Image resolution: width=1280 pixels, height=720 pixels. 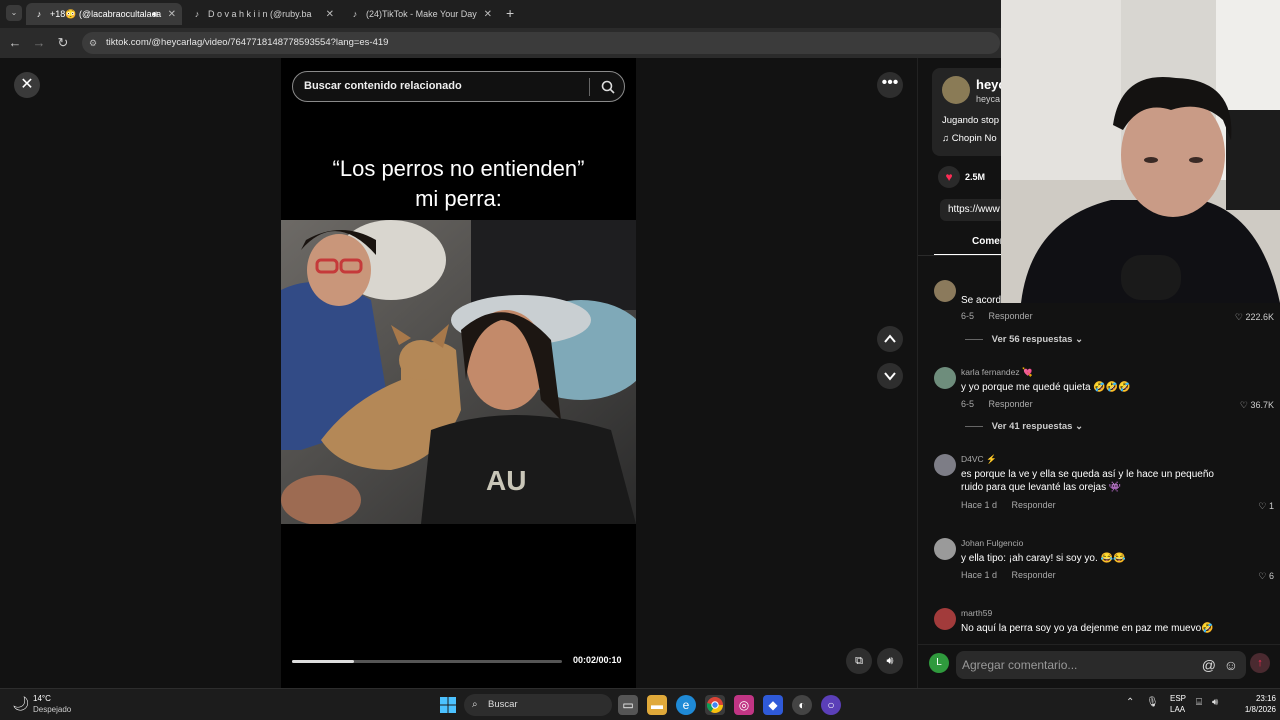 I want to click on emoji-icon: ☺, so click(x=1231, y=665).